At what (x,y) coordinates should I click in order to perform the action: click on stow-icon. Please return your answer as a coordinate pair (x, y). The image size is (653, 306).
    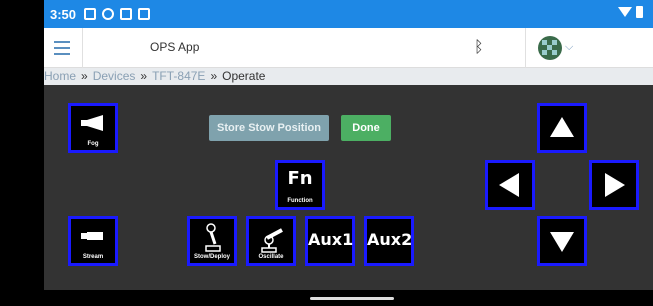
    Looking at the image, I should click on (213, 237).